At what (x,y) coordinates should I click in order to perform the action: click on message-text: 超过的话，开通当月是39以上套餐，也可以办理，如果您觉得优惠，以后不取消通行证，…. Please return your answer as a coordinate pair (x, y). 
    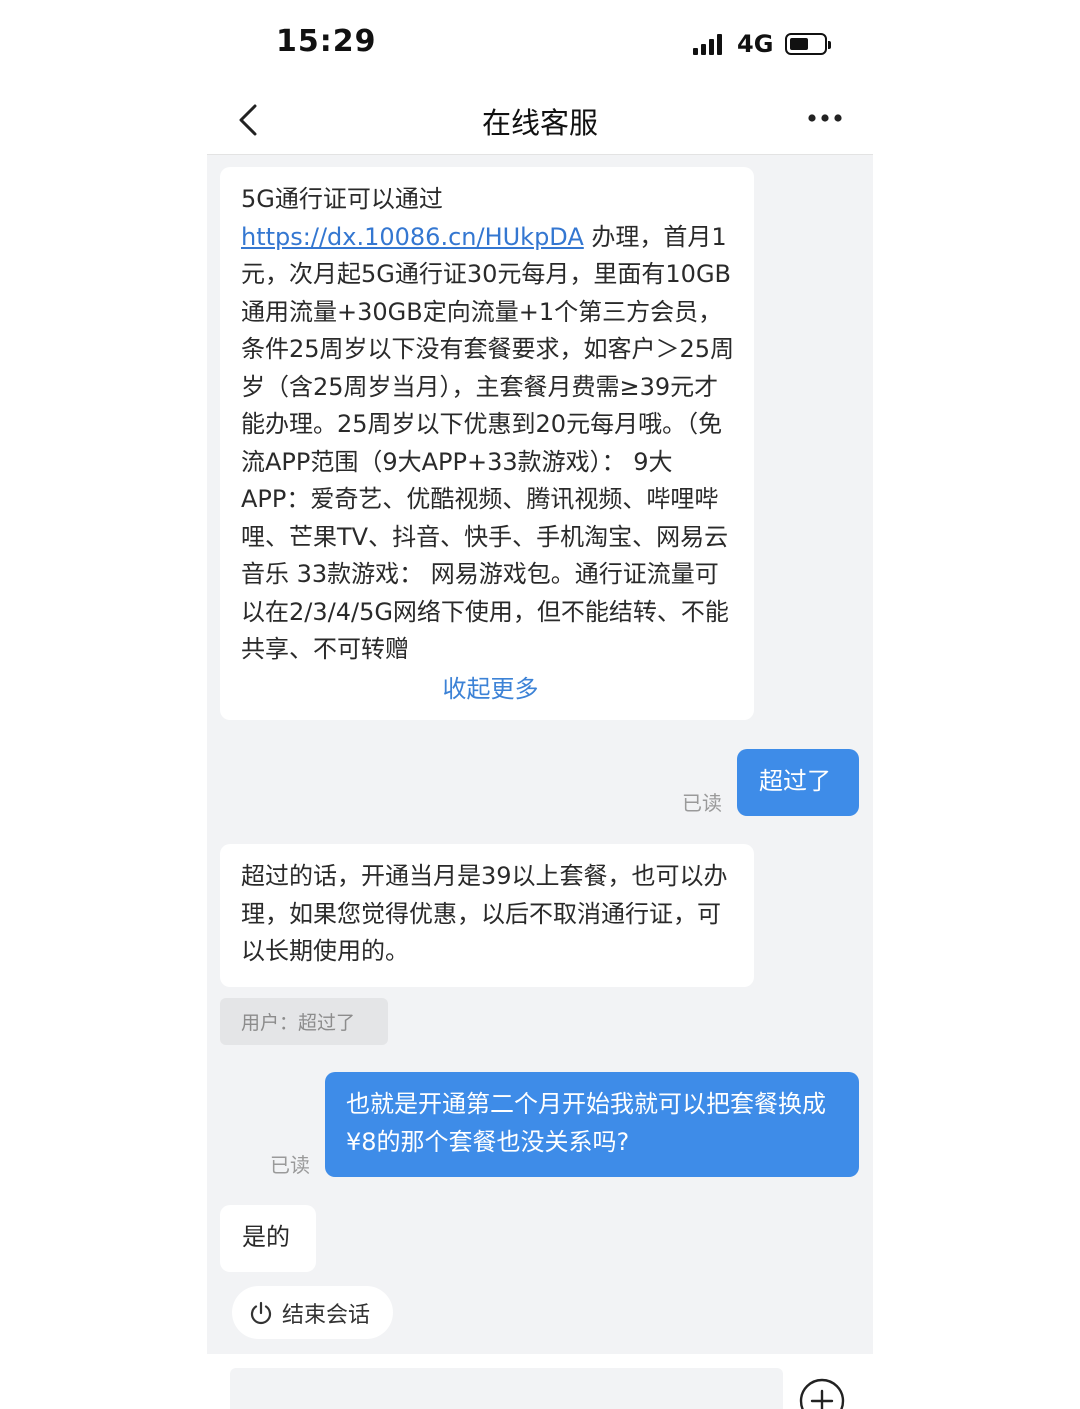
    Looking at the image, I should click on (484, 913).